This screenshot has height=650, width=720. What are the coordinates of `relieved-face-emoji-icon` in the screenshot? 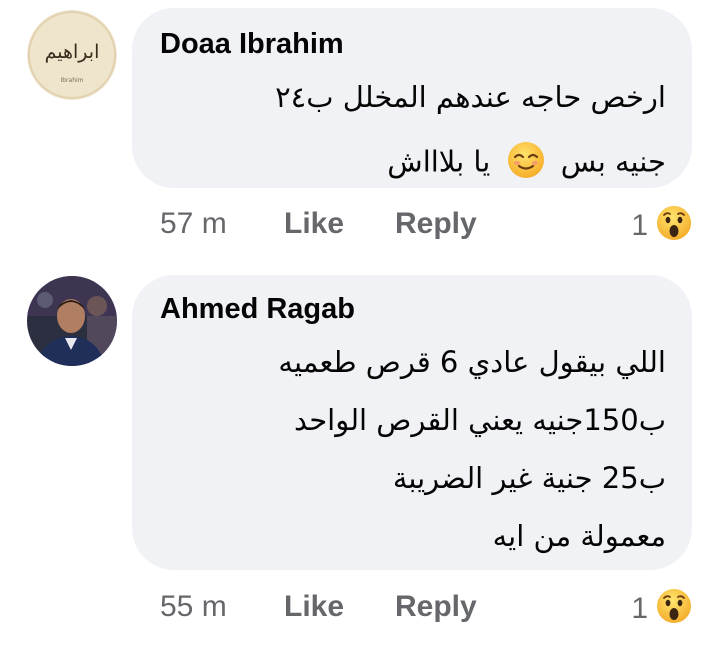 It's located at (526, 163).